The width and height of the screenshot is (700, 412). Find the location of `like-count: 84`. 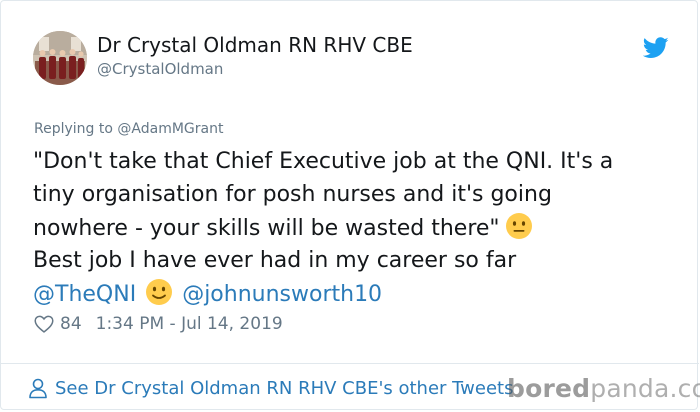

like-count: 84 is located at coordinates (71, 324).